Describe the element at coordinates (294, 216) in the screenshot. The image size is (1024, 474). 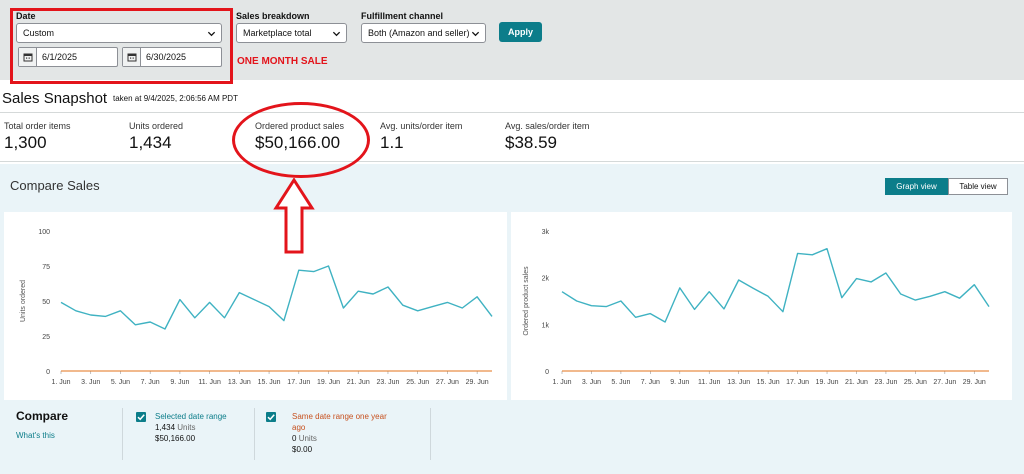
I see `annotation-up-arrow` at that location.